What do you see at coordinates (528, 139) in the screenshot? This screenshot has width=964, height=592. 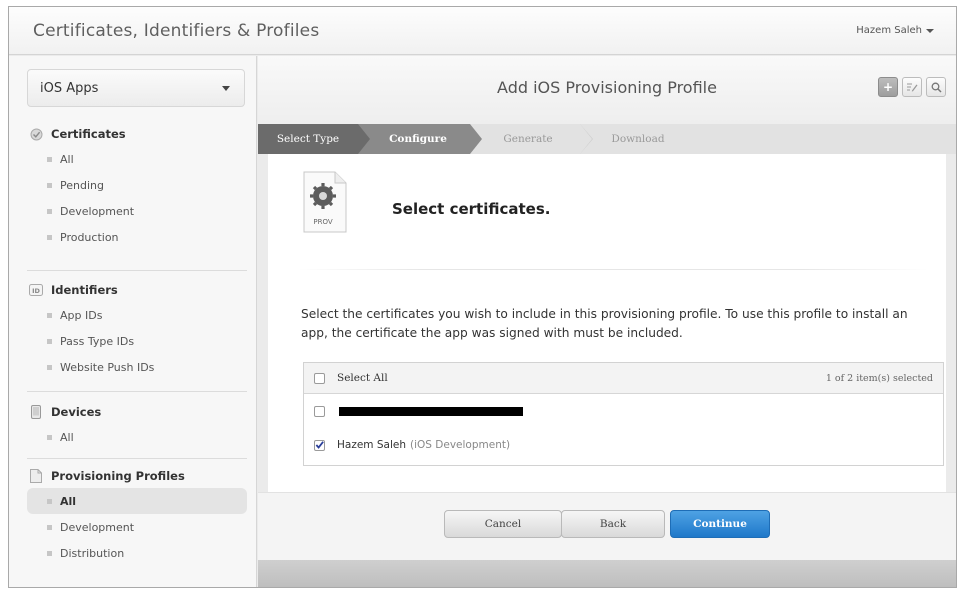 I see `step-label: Generate` at bounding box center [528, 139].